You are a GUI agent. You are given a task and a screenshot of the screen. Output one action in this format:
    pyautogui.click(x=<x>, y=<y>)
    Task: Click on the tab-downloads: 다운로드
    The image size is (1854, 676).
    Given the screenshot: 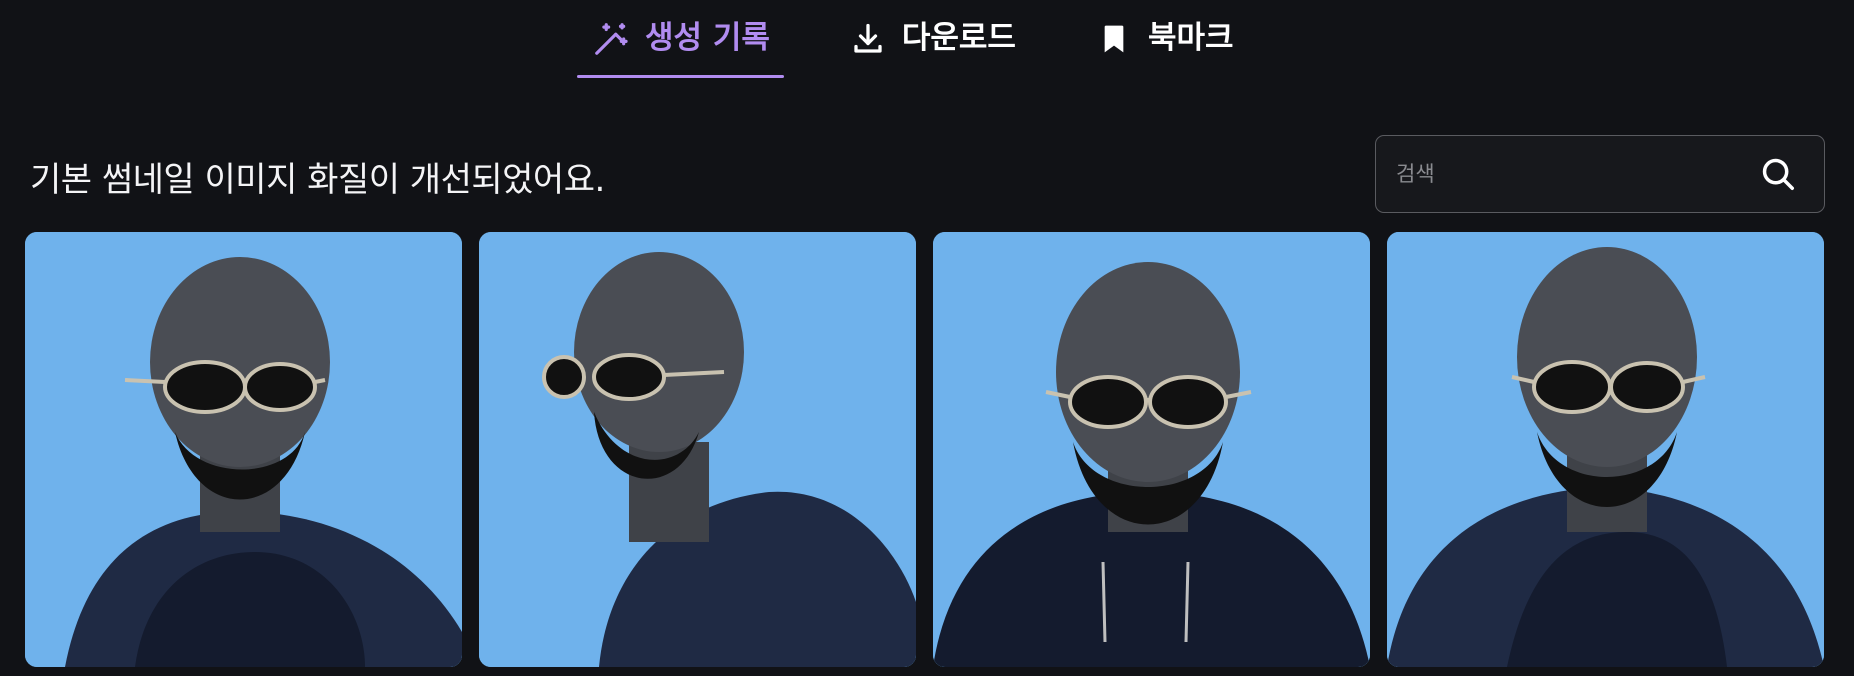 What is the action you would take?
    pyautogui.click(x=932, y=39)
    